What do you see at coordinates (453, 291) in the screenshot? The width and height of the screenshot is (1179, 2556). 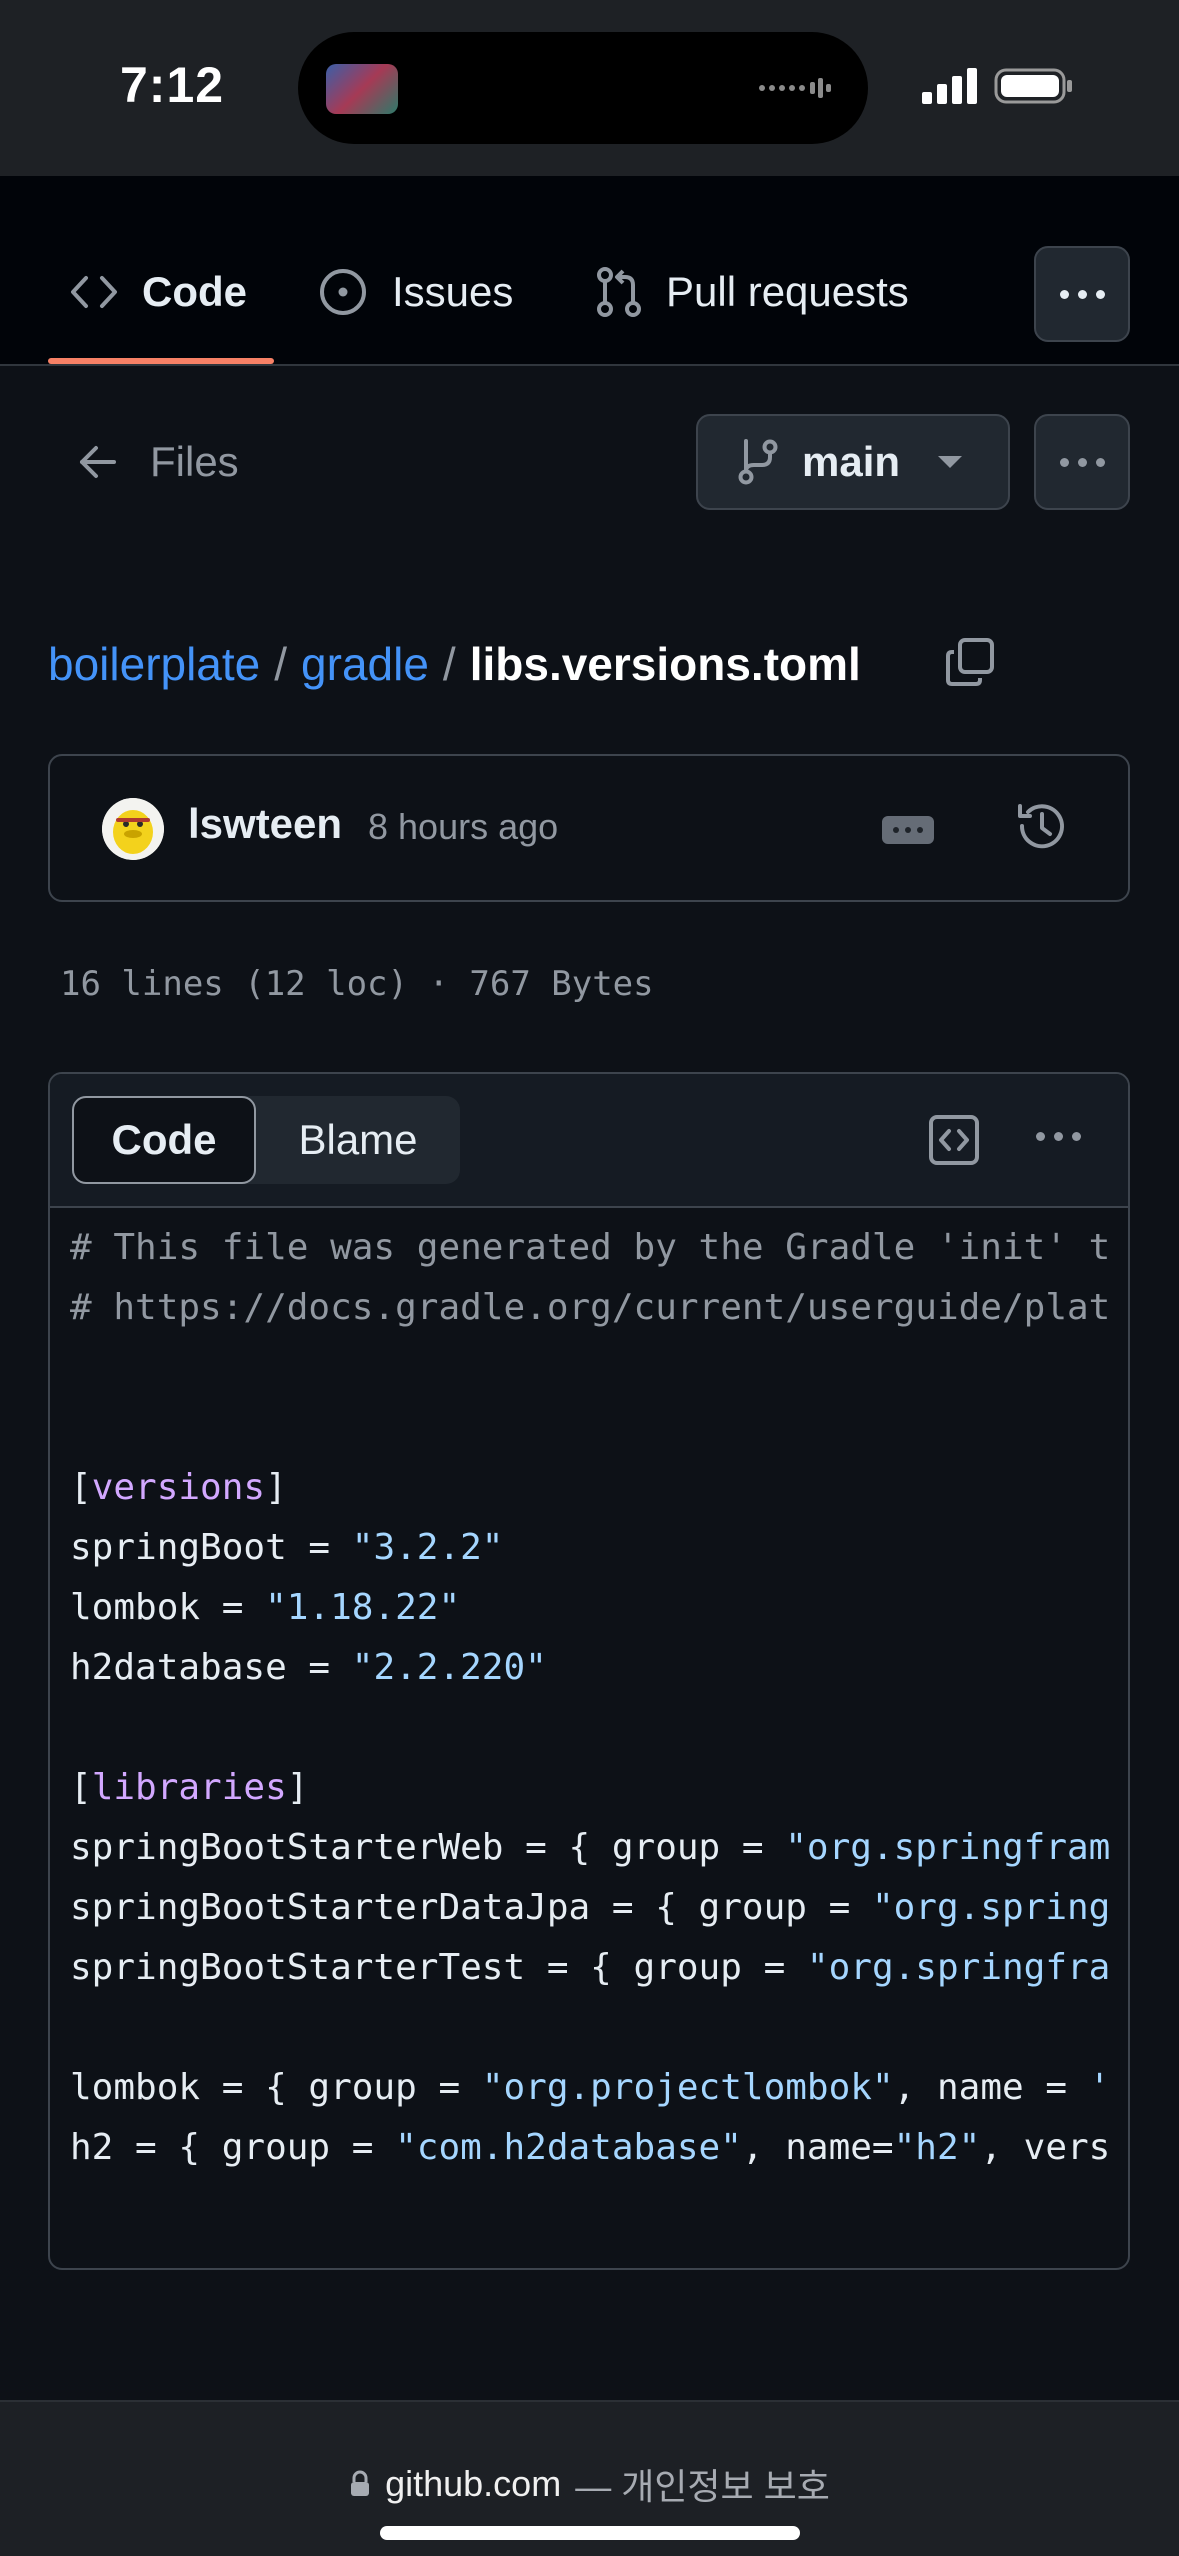 I see `tab-issues-label: Issues` at bounding box center [453, 291].